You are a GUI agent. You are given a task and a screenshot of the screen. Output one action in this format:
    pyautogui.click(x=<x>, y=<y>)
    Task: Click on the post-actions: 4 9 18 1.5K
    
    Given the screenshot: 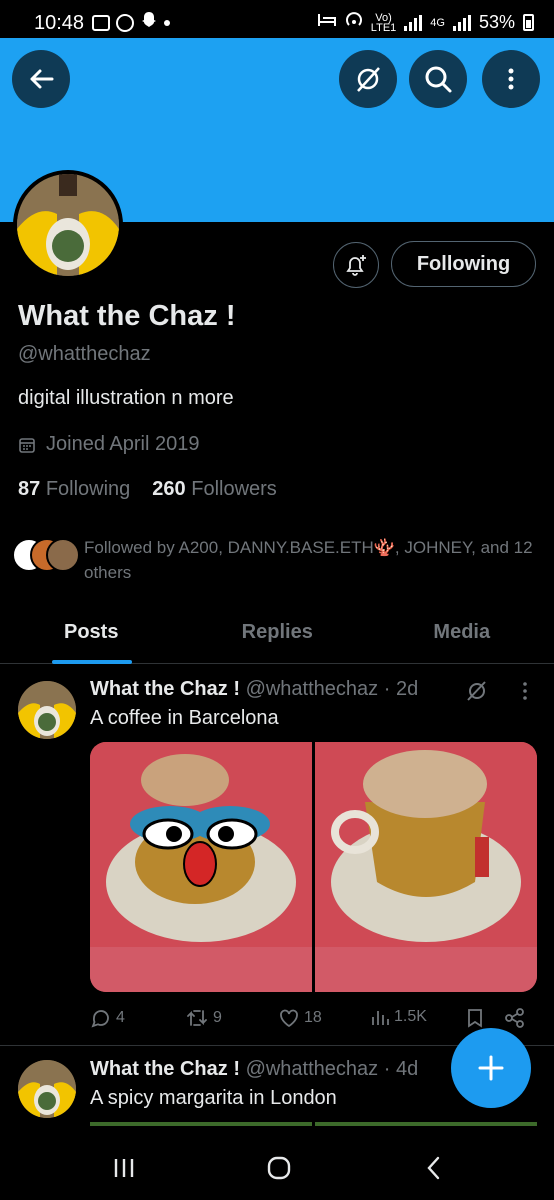 What is the action you would take?
    pyautogui.click(x=310, y=1020)
    